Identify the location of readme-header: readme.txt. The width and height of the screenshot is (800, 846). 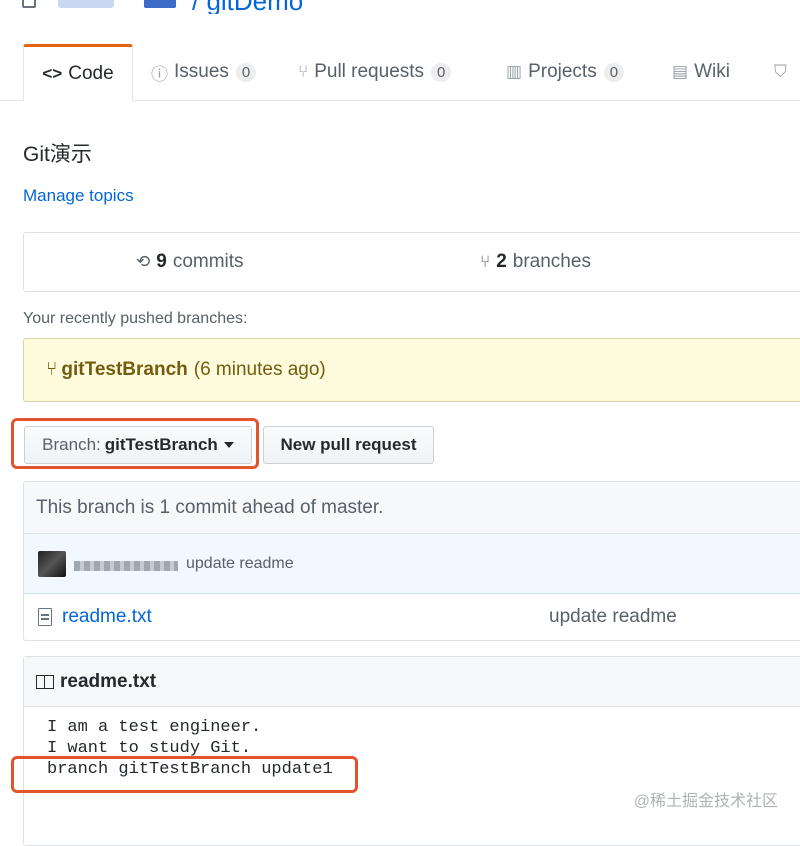
(412, 682).